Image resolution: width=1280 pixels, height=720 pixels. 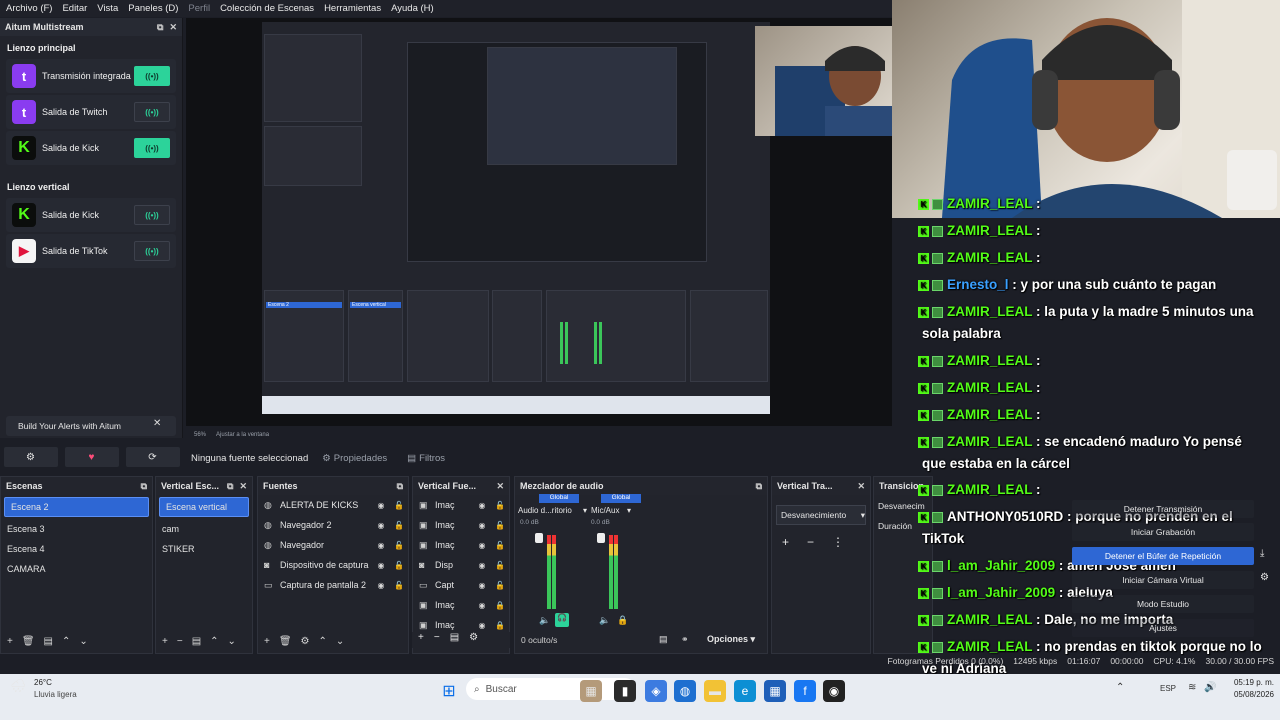 What do you see at coordinates (76, 507) in the screenshot?
I see `scene-item: Escena 2` at bounding box center [76, 507].